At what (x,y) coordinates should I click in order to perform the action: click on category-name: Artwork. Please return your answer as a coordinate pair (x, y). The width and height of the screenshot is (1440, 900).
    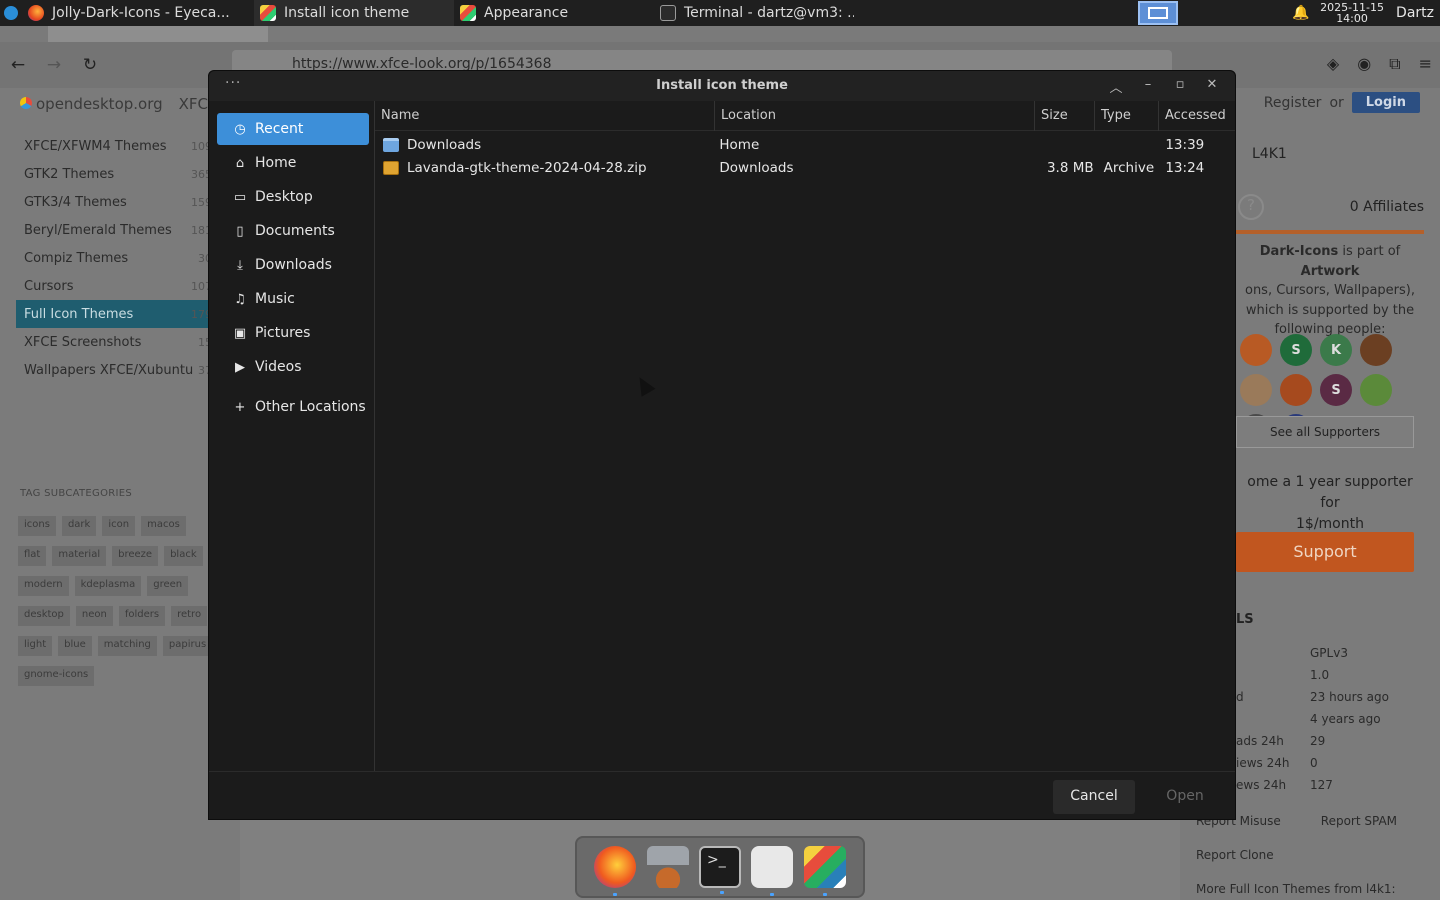
    Looking at the image, I should click on (1330, 271).